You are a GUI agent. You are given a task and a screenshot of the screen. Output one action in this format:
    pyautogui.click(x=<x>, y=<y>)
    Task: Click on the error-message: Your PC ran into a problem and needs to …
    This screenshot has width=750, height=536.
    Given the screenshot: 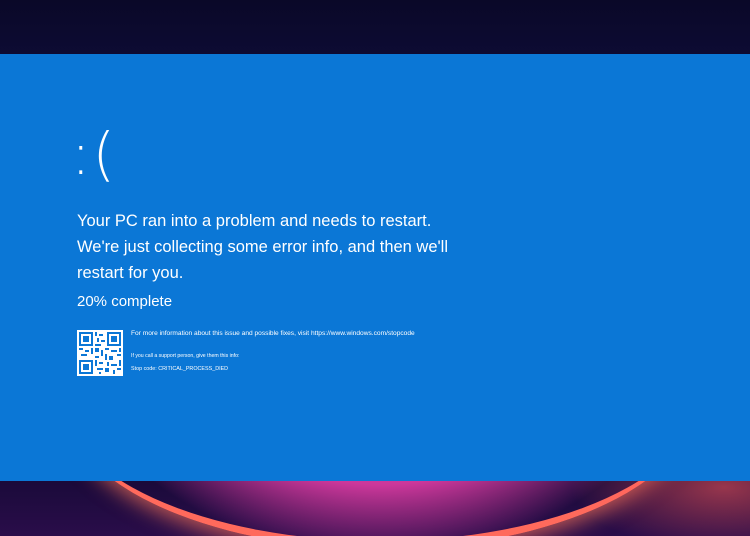 What is the action you would take?
    pyautogui.click(x=263, y=247)
    